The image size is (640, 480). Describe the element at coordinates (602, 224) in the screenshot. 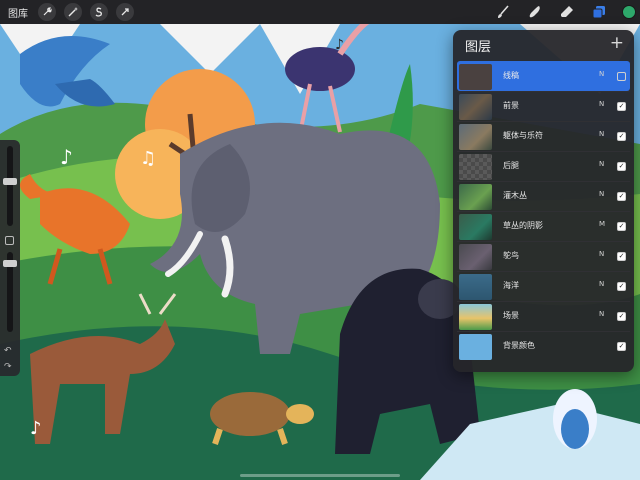

I see `layer-blend-mode-button: M` at that location.